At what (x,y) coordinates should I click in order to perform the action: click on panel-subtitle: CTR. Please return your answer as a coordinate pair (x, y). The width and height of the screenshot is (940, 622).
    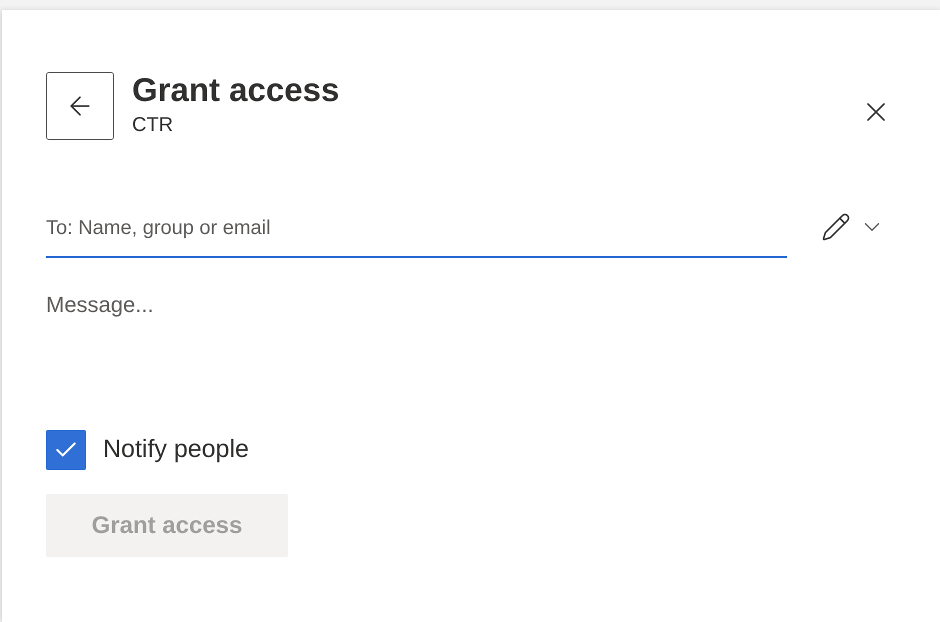
    Looking at the image, I should click on (153, 125).